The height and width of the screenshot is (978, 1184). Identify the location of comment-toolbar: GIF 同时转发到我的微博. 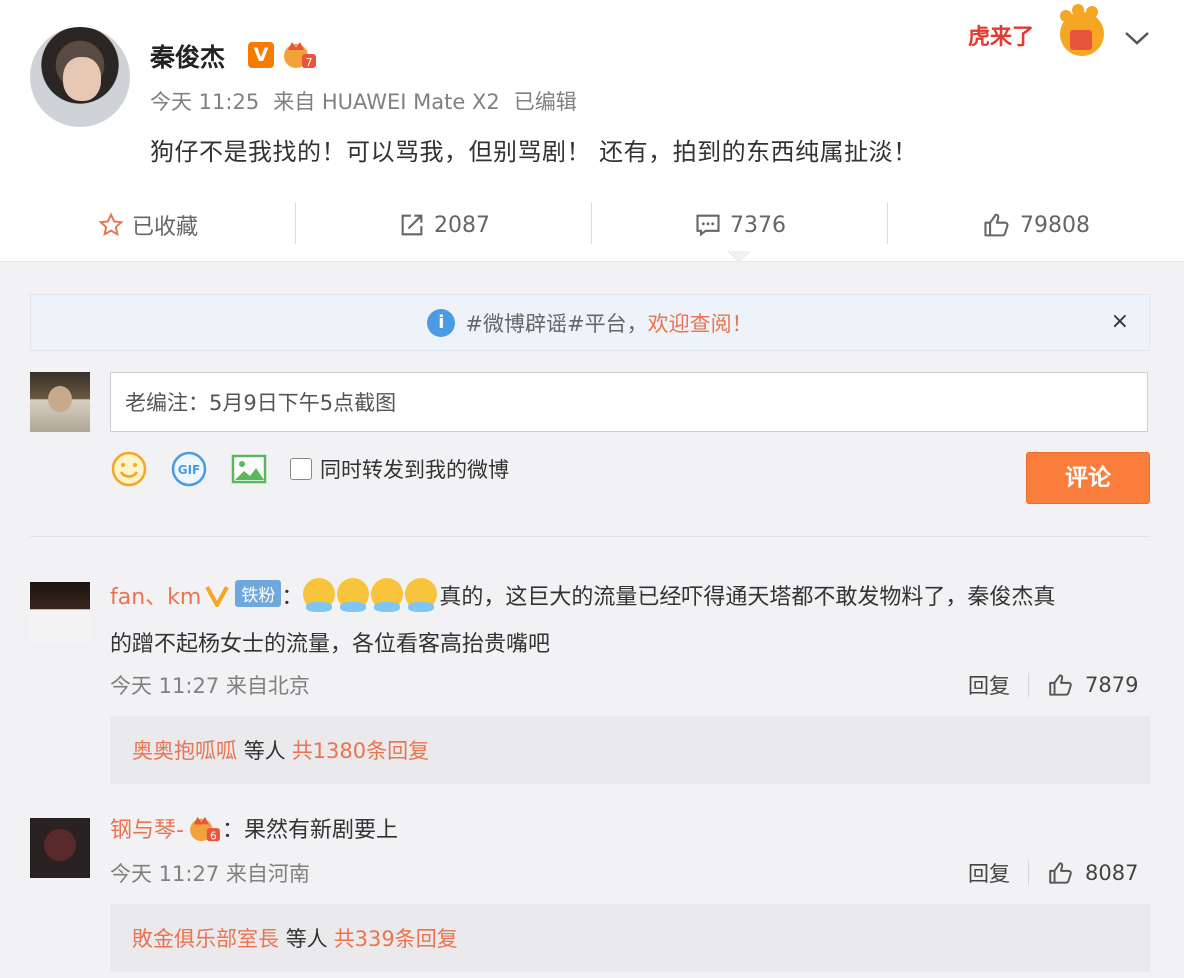
(309, 469).